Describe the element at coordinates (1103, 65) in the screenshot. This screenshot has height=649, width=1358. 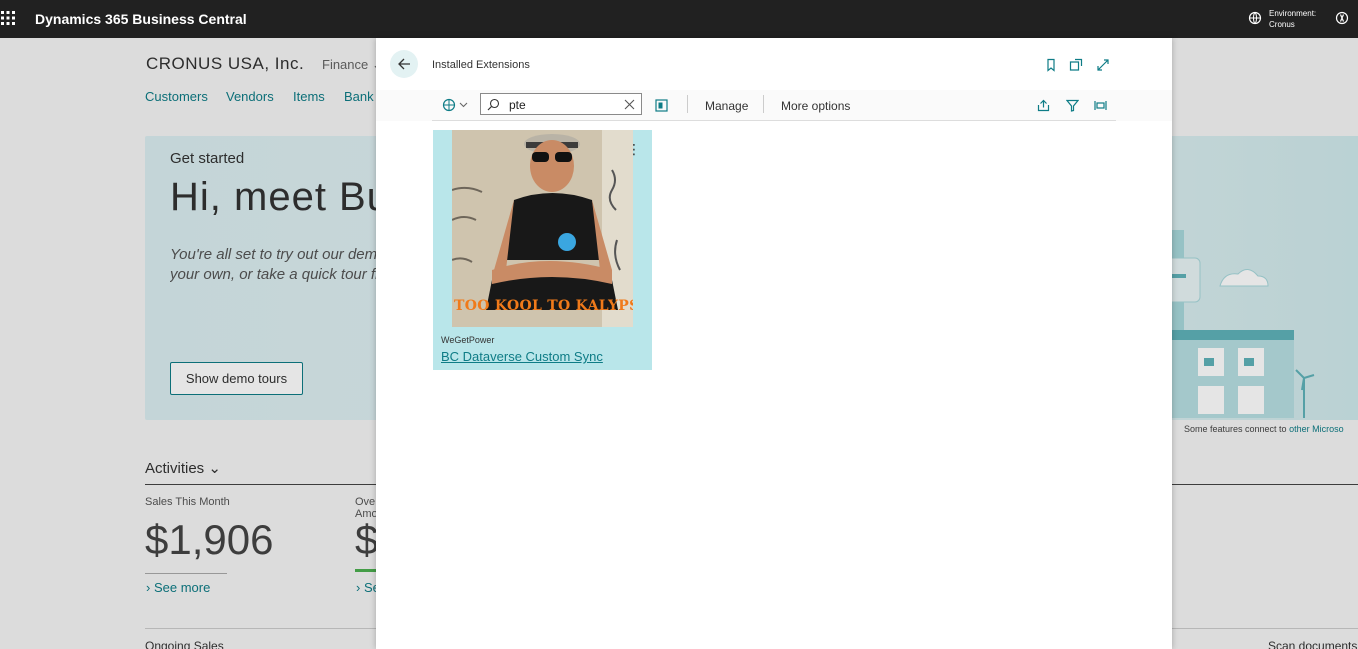
I see `expand-icon` at that location.